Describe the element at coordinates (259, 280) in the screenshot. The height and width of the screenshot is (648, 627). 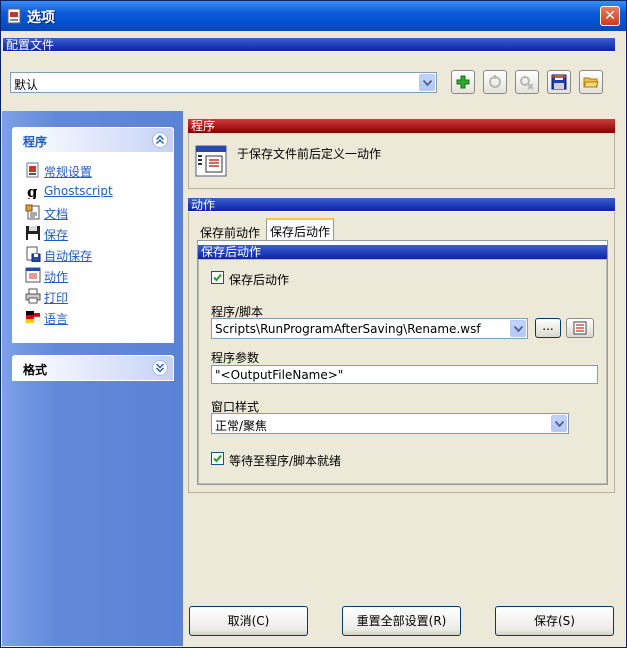
I see `enable-after-save-label: 保存后动作` at that location.